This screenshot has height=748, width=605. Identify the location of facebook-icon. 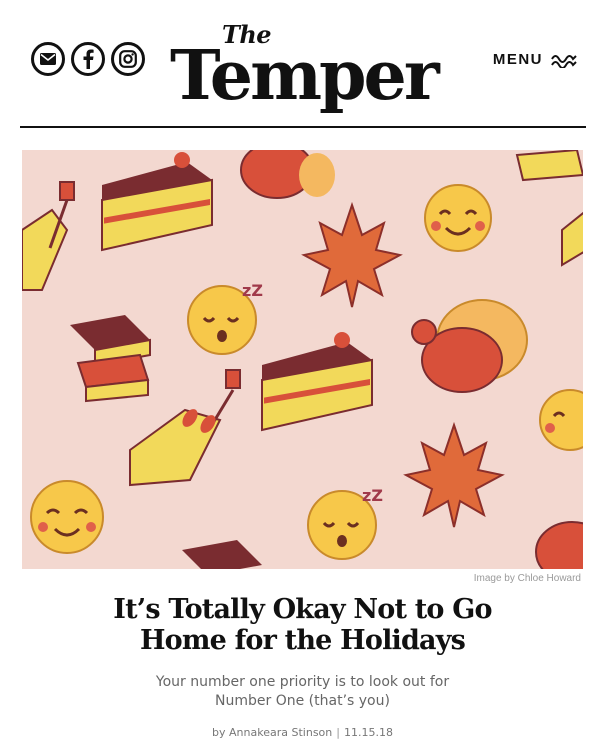
(88, 59).